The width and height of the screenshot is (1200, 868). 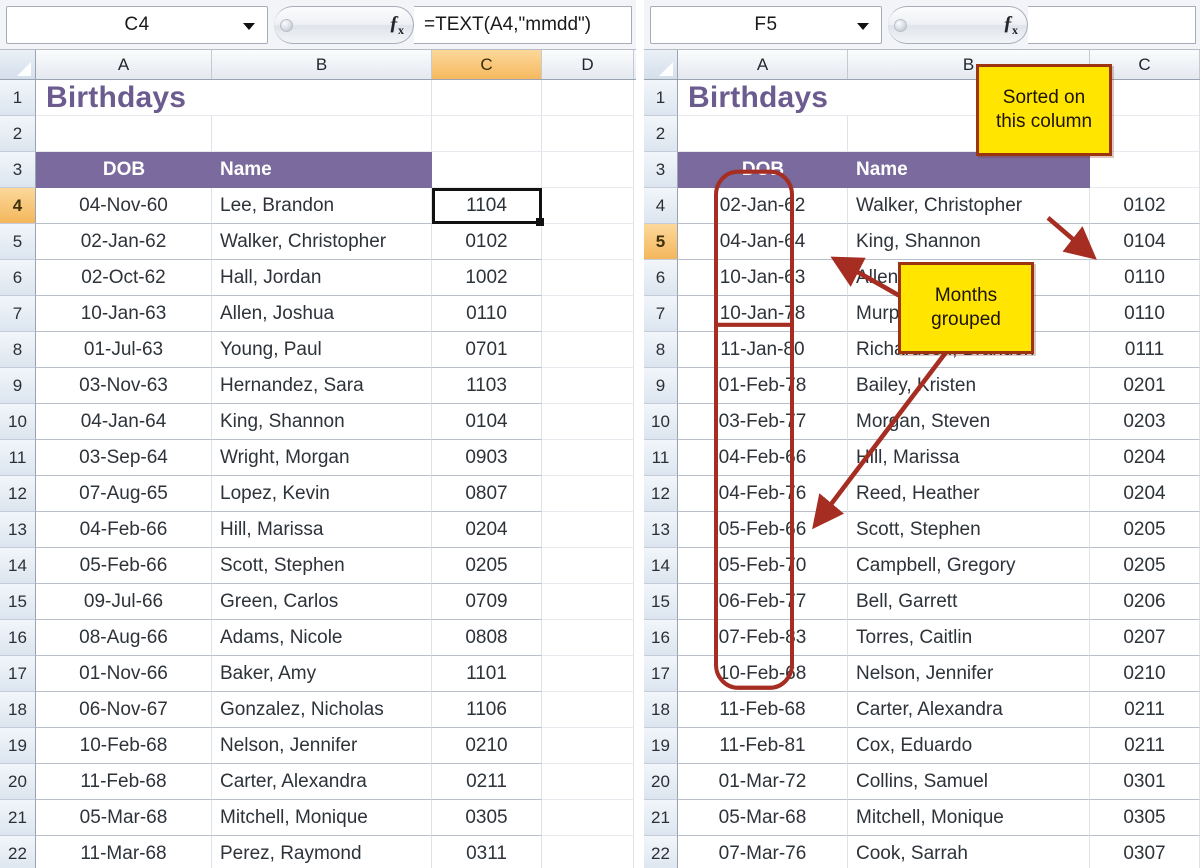 I want to click on row-header-8: 8, so click(x=18, y=350).